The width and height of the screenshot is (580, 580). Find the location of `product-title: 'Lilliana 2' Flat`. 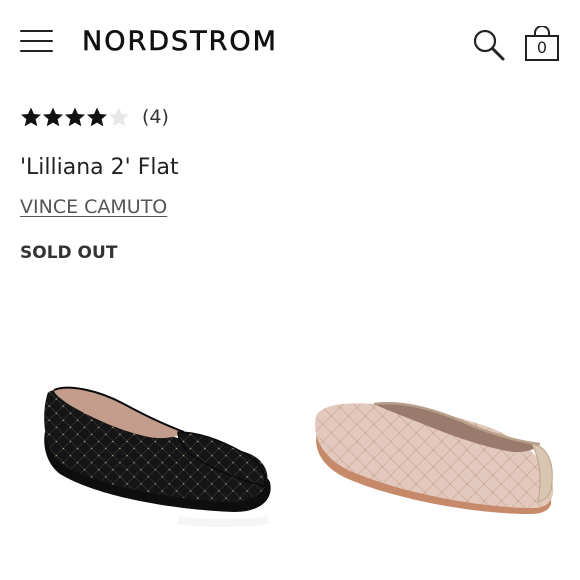

product-title: 'Lilliana 2' Flat is located at coordinates (99, 167).